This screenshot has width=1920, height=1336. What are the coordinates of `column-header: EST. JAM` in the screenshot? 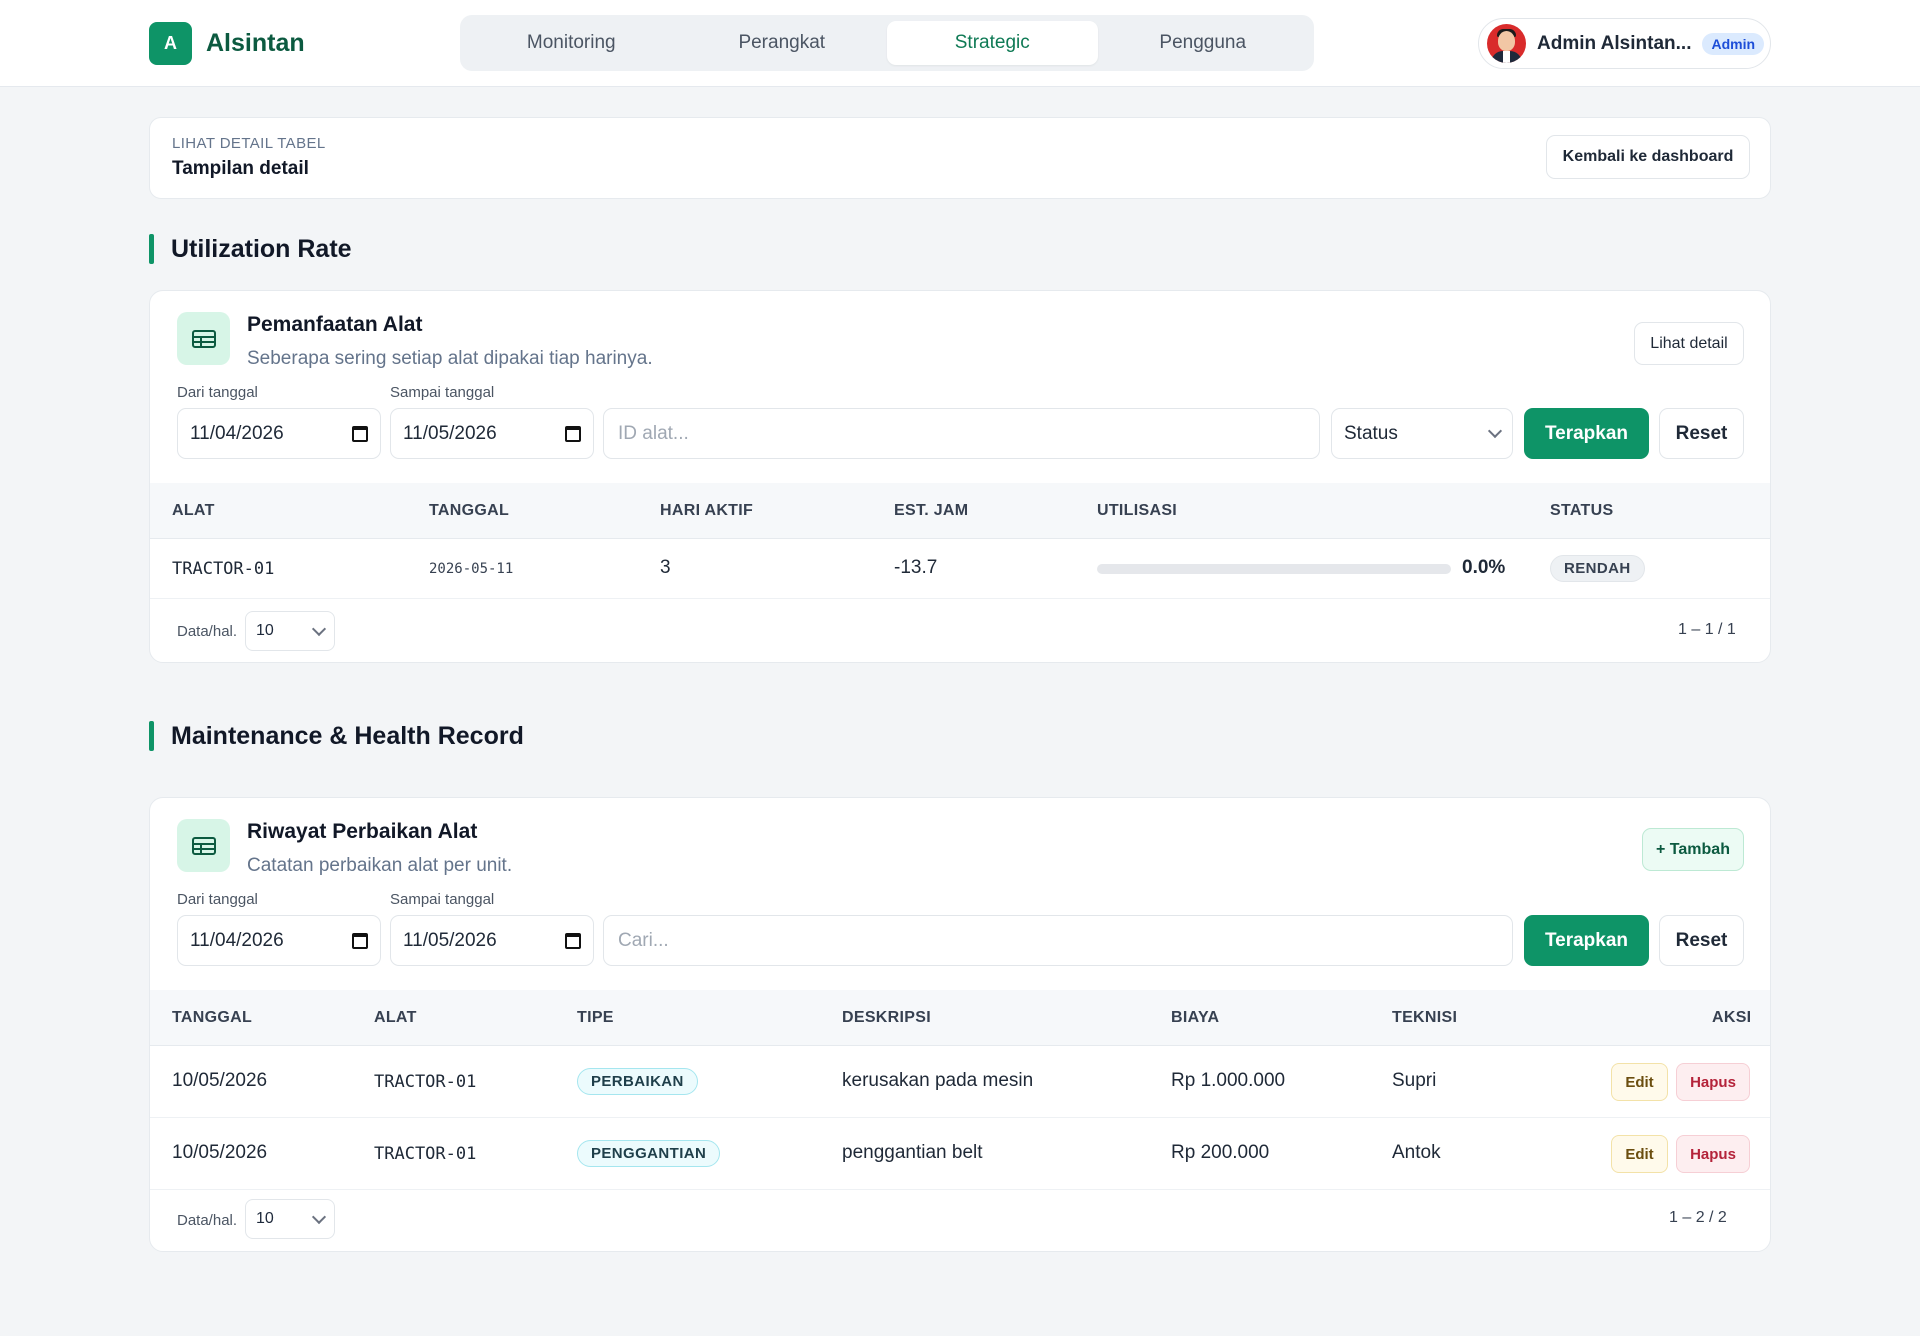 It's located at (931, 511).